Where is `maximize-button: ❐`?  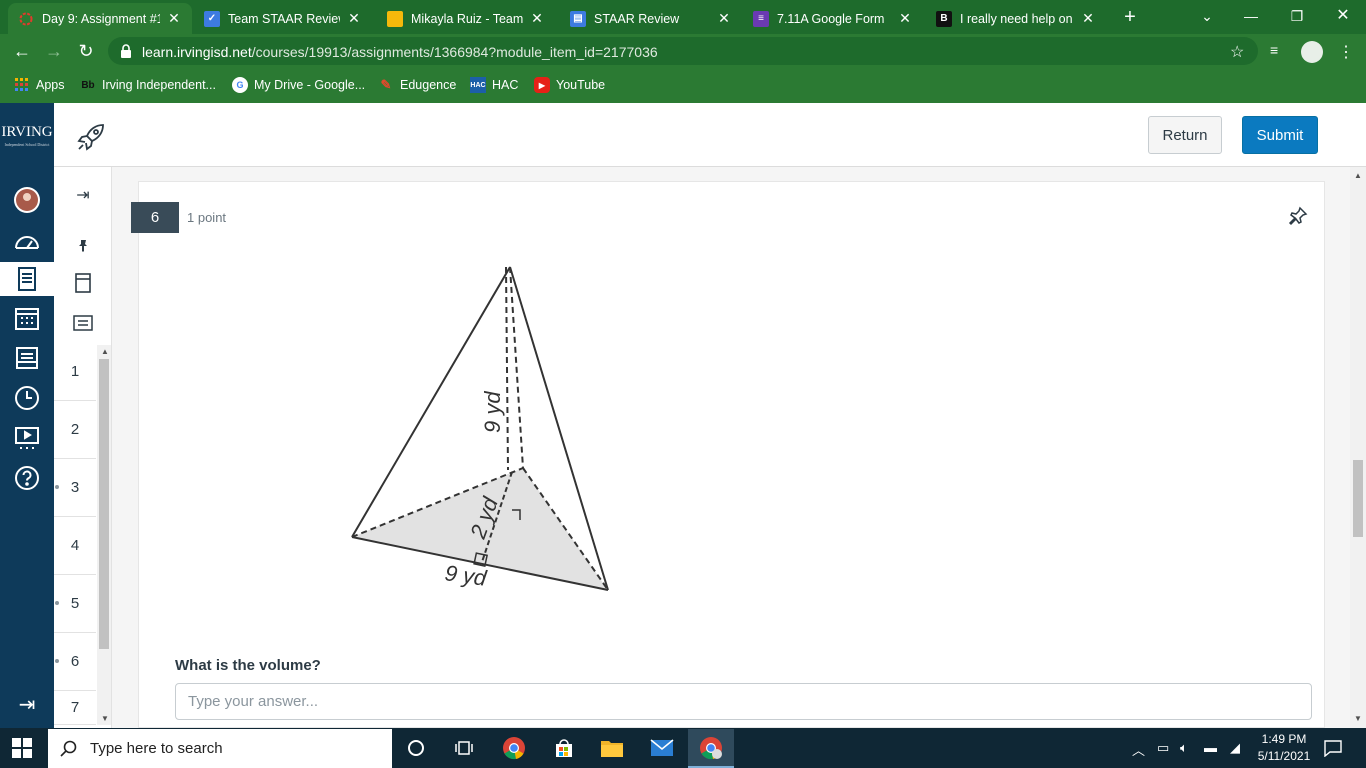 maximize-button: ❐ is located at coordinates (1297, 16).